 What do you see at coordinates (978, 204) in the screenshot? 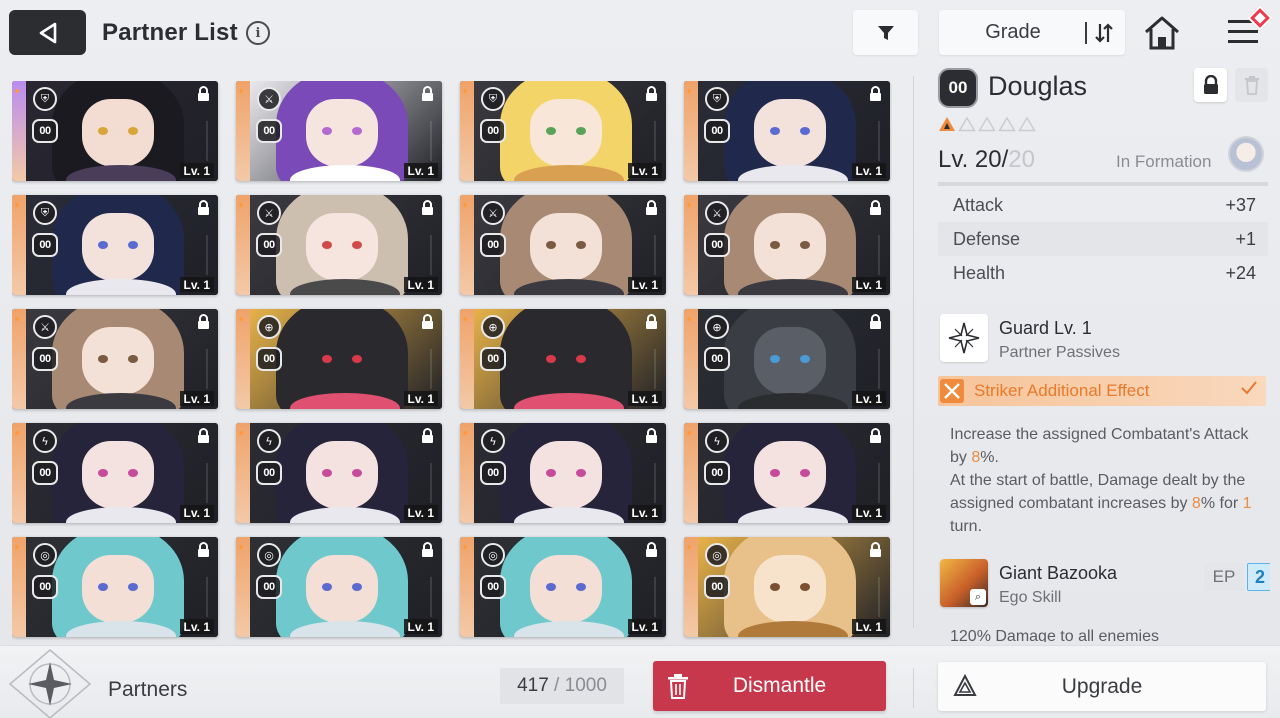
I see `stat-label: Attack` at bounding box center [978, 204].